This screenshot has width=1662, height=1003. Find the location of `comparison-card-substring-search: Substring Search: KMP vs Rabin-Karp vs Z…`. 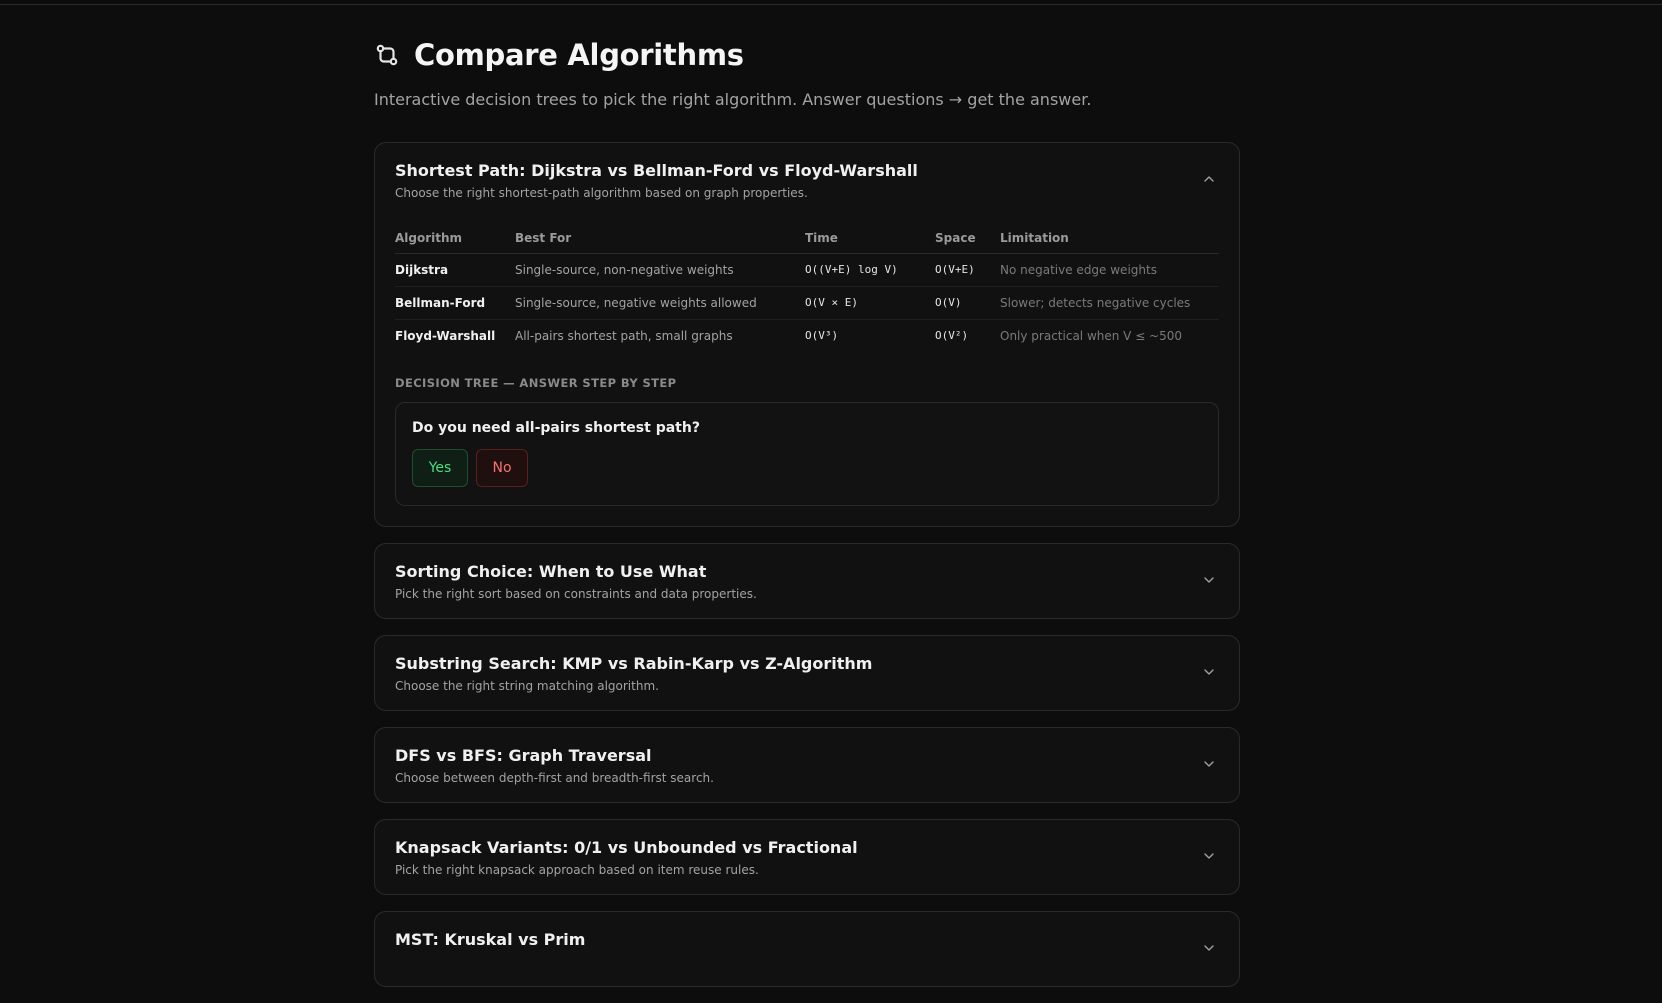

comparison-card-substring-search: Substring Search: KMP vs Rabin-Karp vs Z… is located at coordinates (807, 673).